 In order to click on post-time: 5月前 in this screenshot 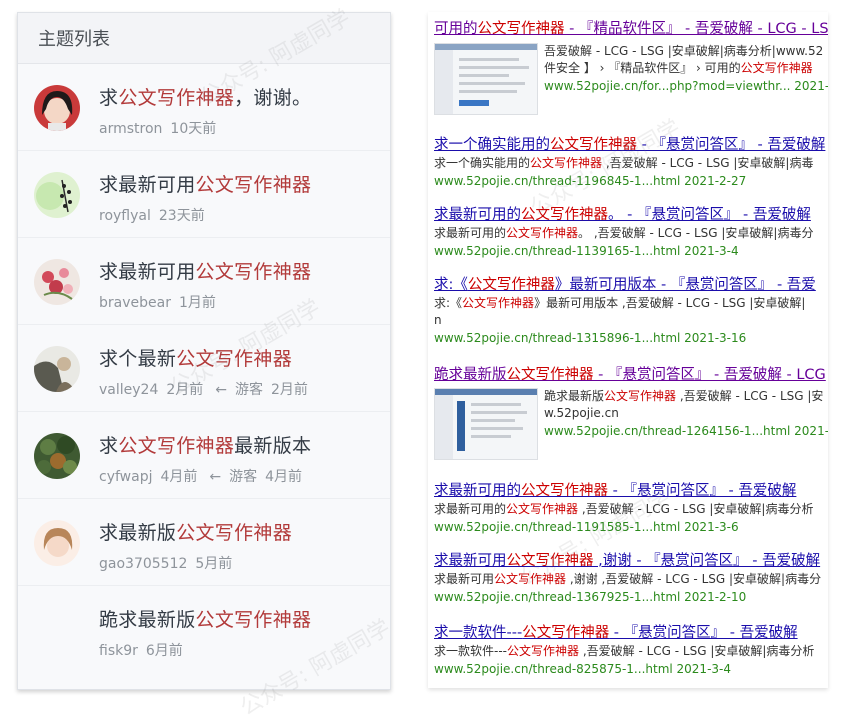, I will do `click(214, 564)`.